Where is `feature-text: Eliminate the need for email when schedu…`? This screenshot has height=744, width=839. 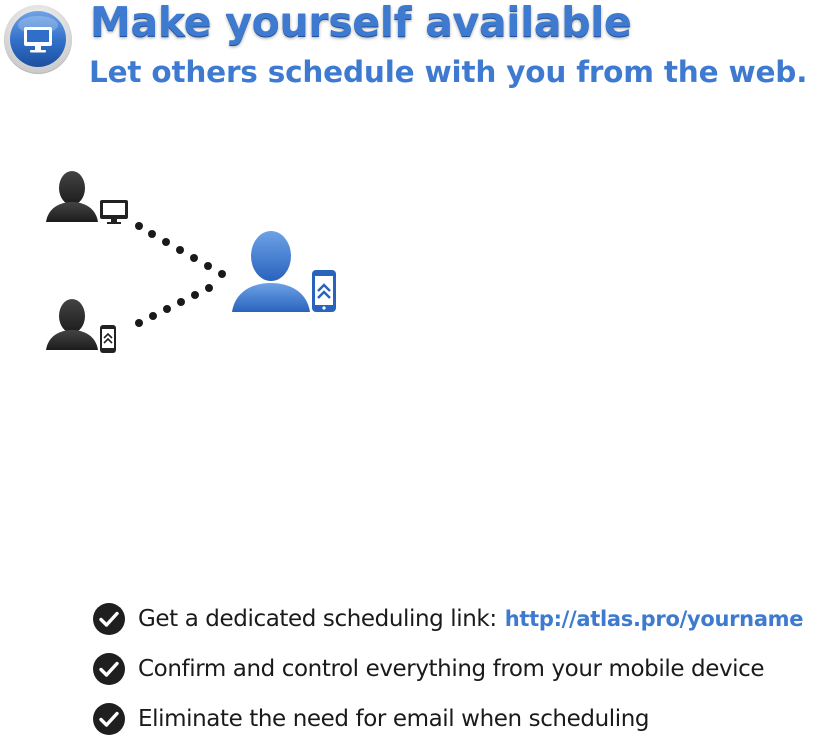
feature-text: Eliminate the need for email when schedu… is located at coordinates (394, 719).